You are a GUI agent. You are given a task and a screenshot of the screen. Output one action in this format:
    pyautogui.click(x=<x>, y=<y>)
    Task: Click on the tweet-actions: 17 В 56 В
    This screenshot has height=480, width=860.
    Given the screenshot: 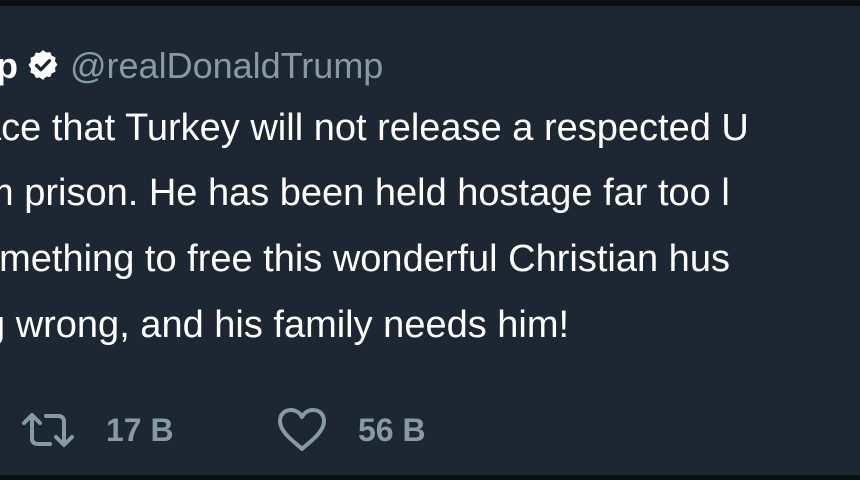 What is the action you would take?
    pyautogui.click(x=430, y=430)
    